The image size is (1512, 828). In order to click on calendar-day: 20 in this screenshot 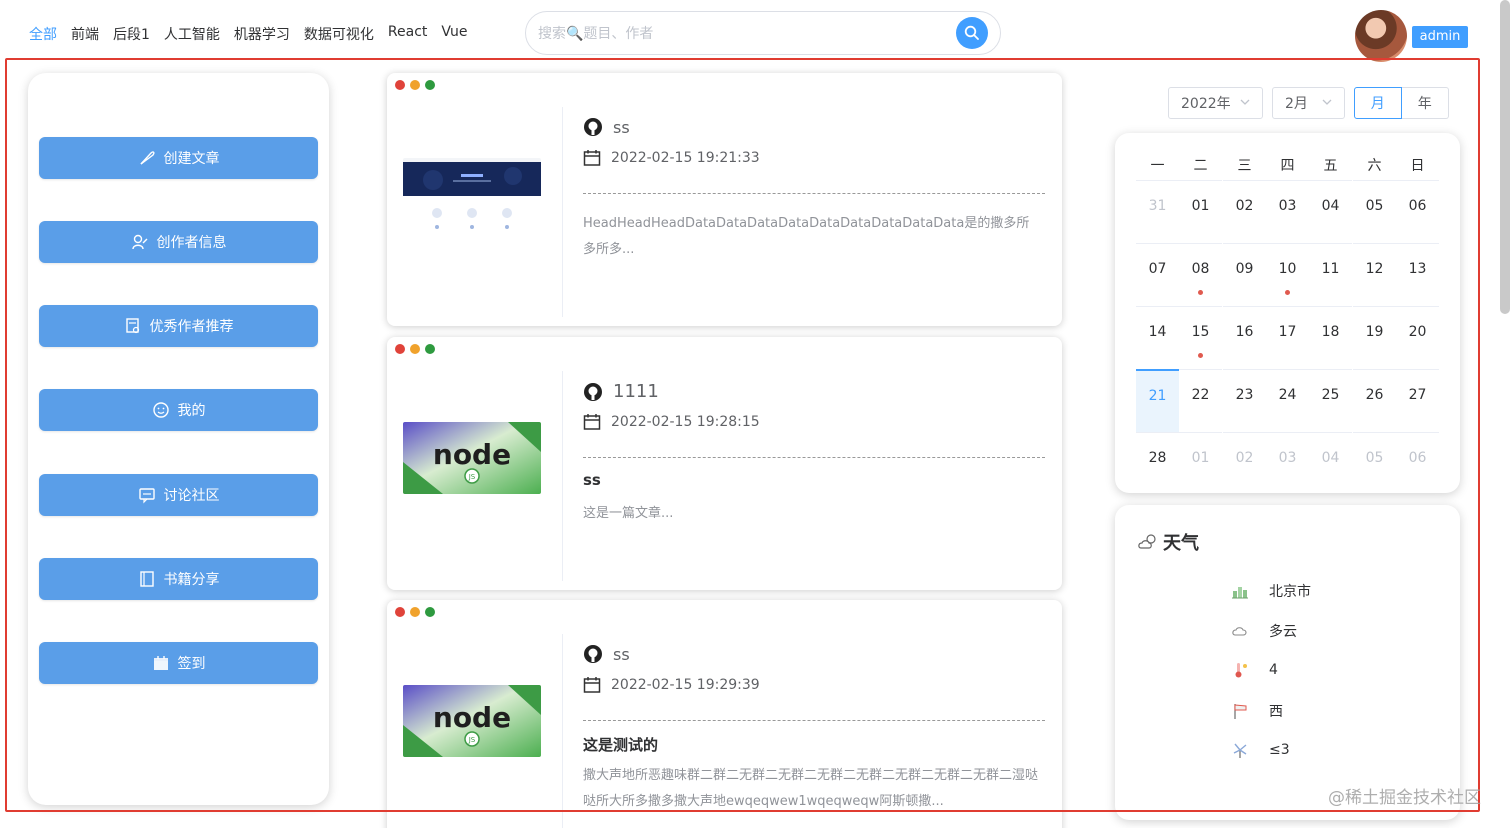, I will do `click(1417, 337)`.